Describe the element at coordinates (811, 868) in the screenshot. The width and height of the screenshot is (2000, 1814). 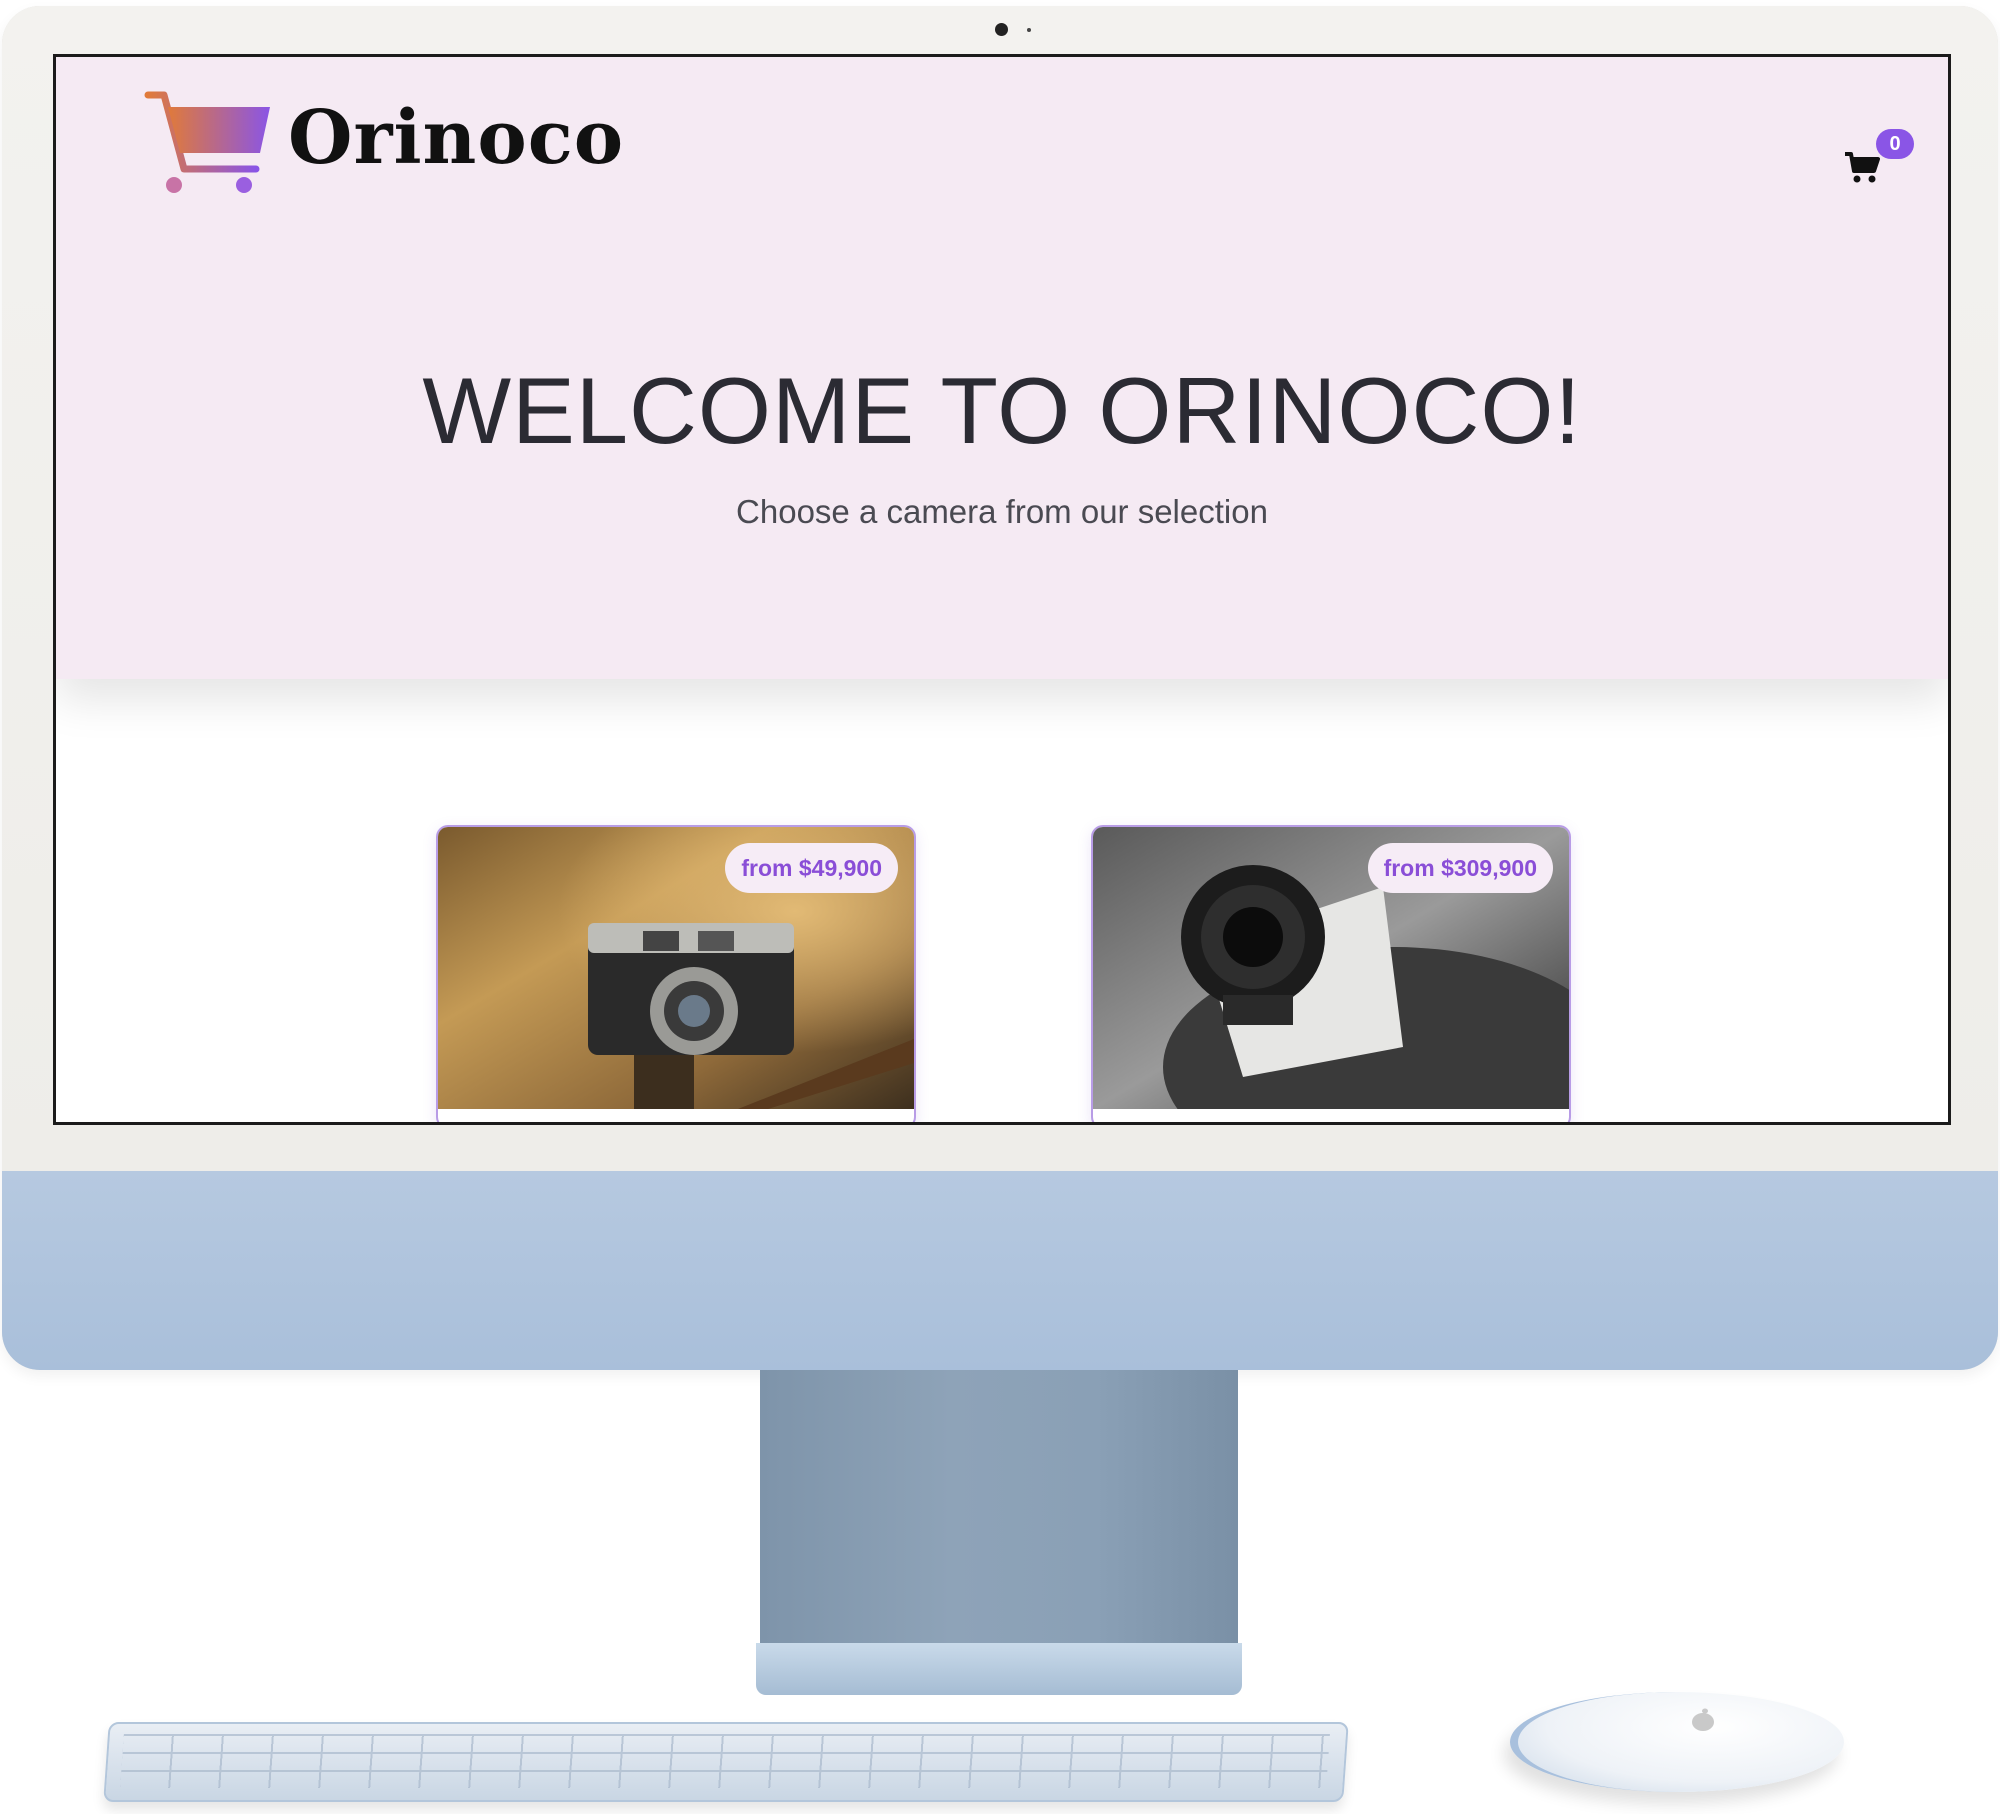
I see `price-badge: from $49,900` at that location.